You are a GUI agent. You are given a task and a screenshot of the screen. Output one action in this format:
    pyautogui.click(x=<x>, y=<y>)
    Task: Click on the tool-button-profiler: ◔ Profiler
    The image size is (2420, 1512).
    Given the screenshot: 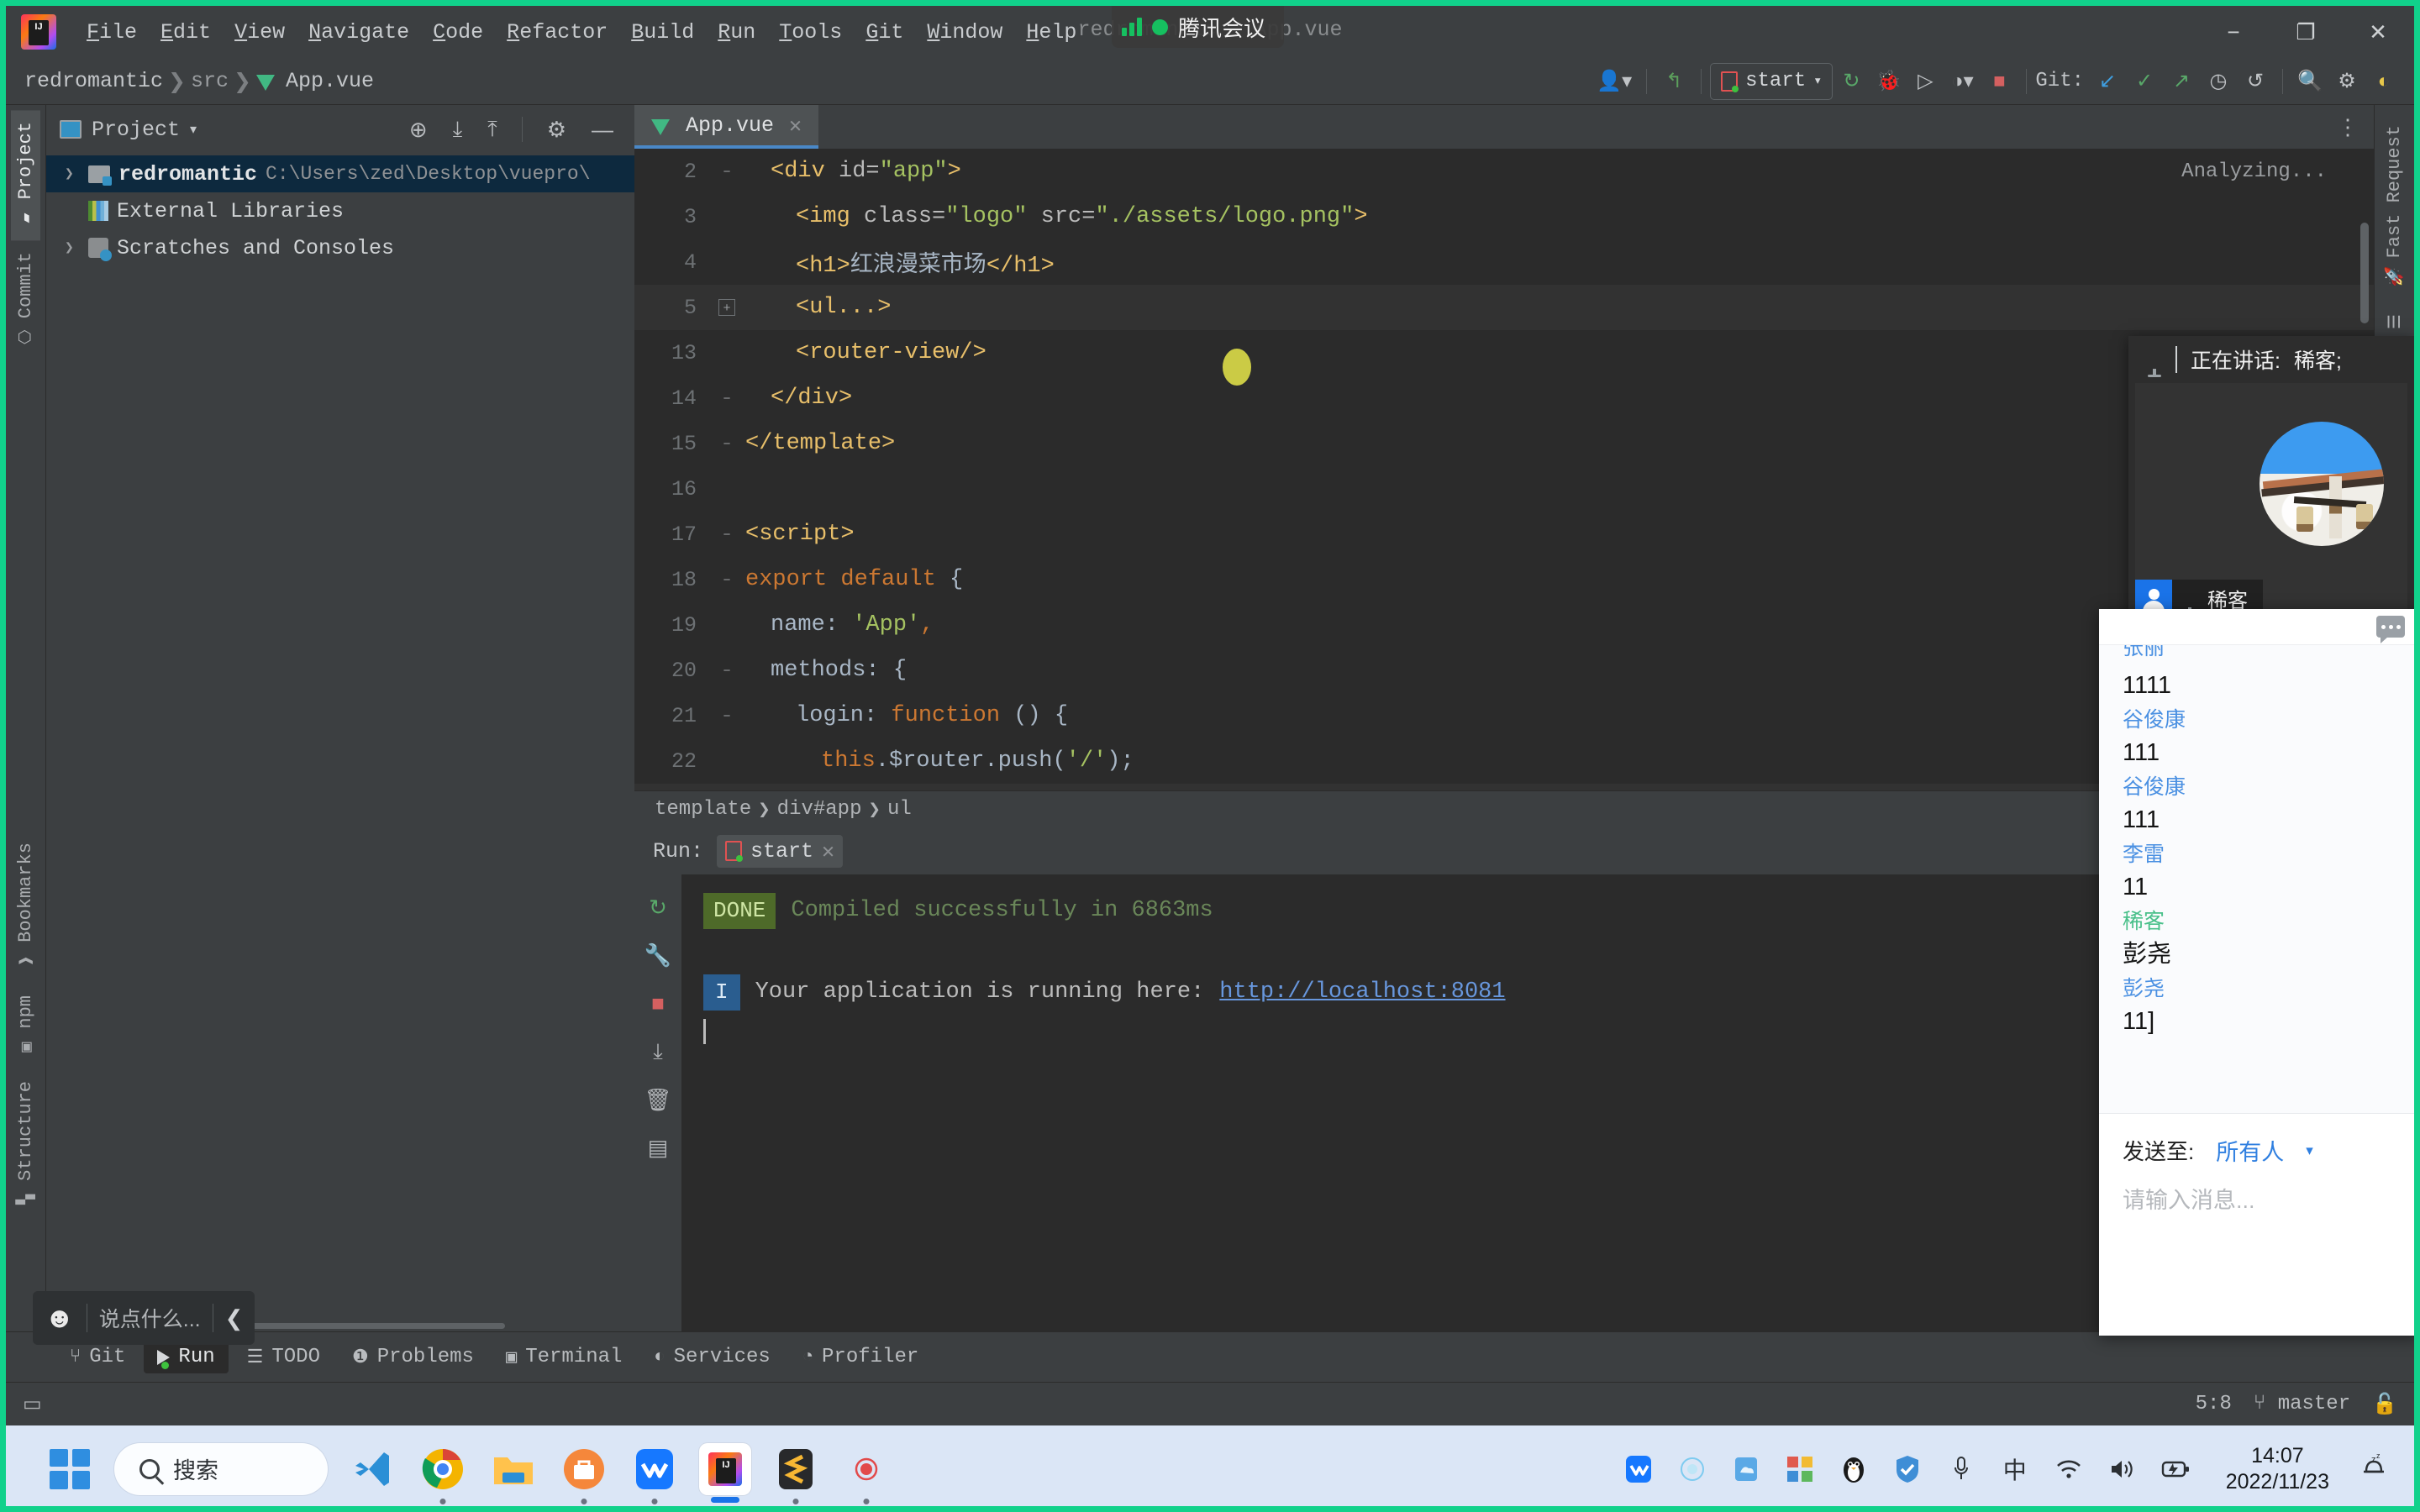 What is the action you would take?
    pyautogui.click(x=861, y=1357)
    